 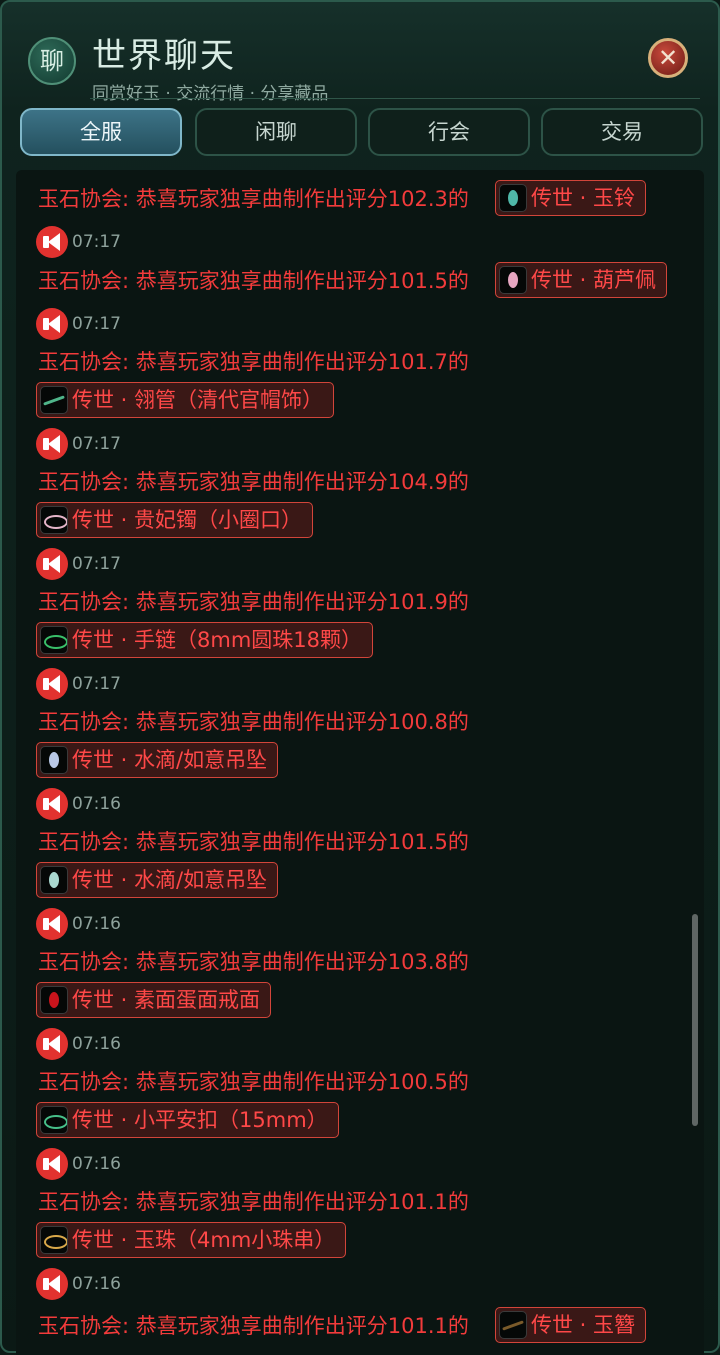 I want to click on close-button: ✕, so click(x=668, y=58).